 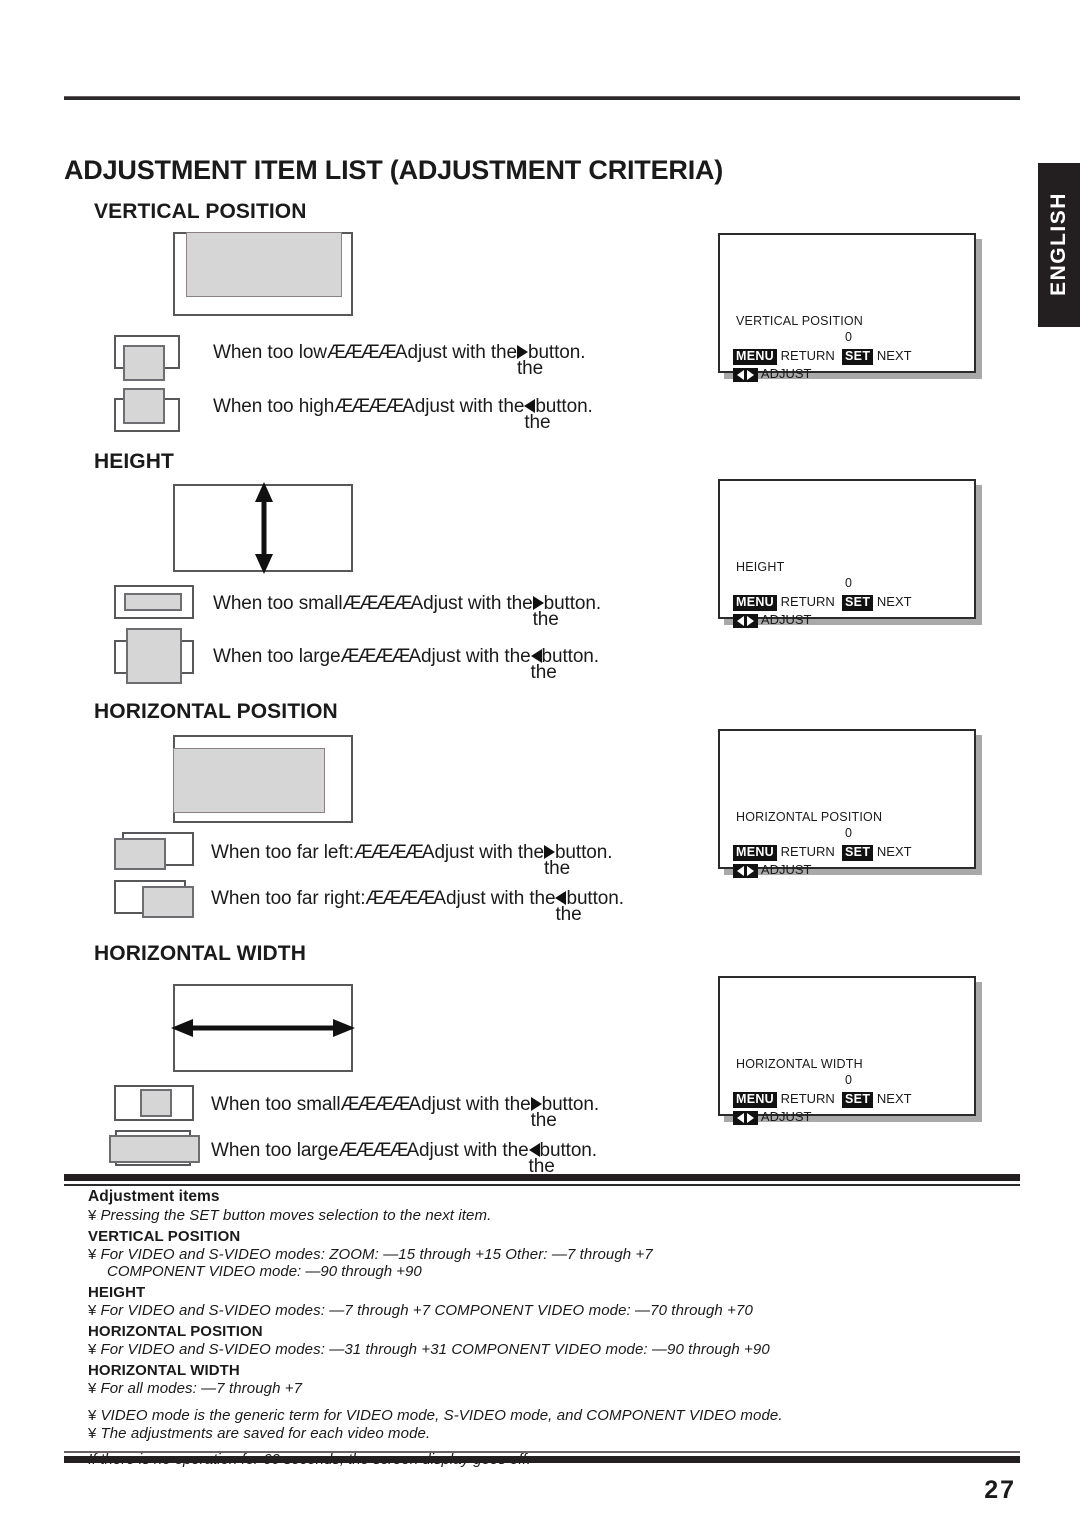 I want to click on notes-group-title-horizontal-width: HORIZONTAL WIDTH, so click(x=164, y=1370).